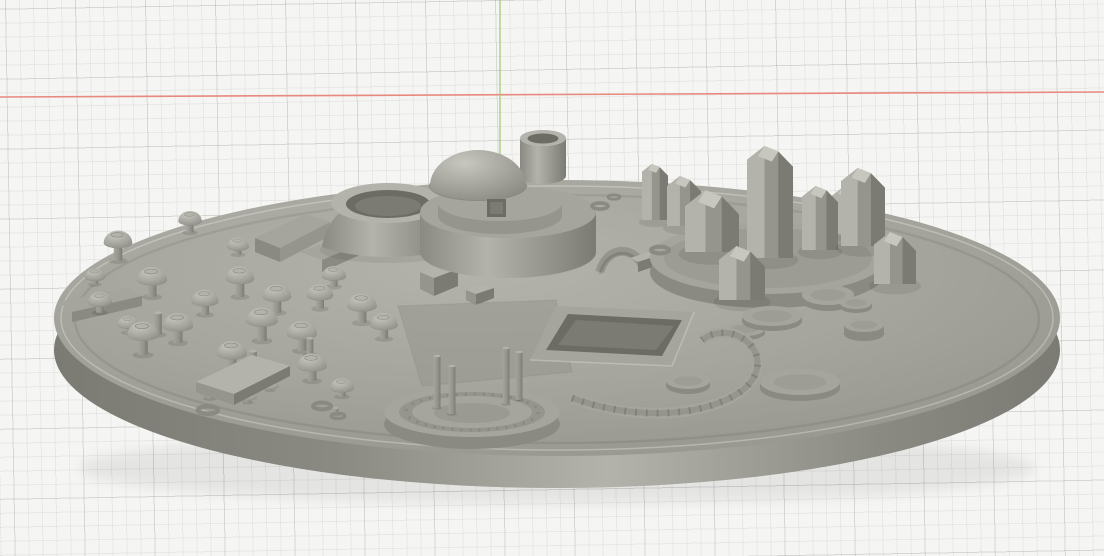 Image resolution: width=1104 pixels, height=556 pixels. Describe the element at coordinates (388, 206) in the screenshot. I see `crater-floor` at that location.